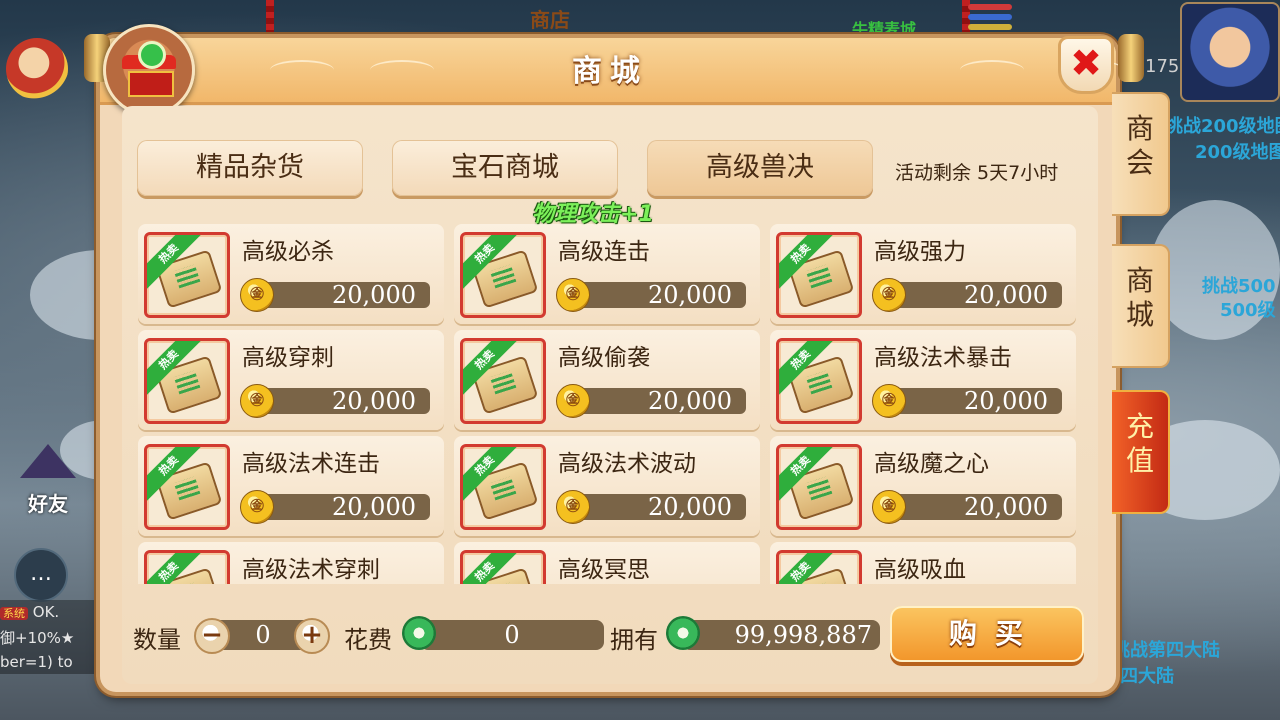 The width and height of the screenshot is (1280, 720). I want to click on side-tab-mall: 商城, so click(1141, 306).